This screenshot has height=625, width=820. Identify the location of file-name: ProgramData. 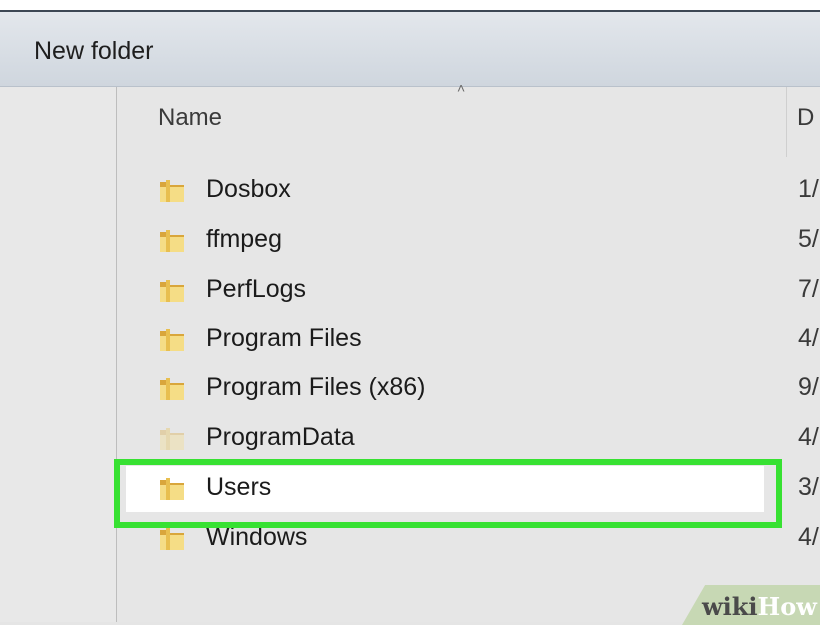
(280, 437).